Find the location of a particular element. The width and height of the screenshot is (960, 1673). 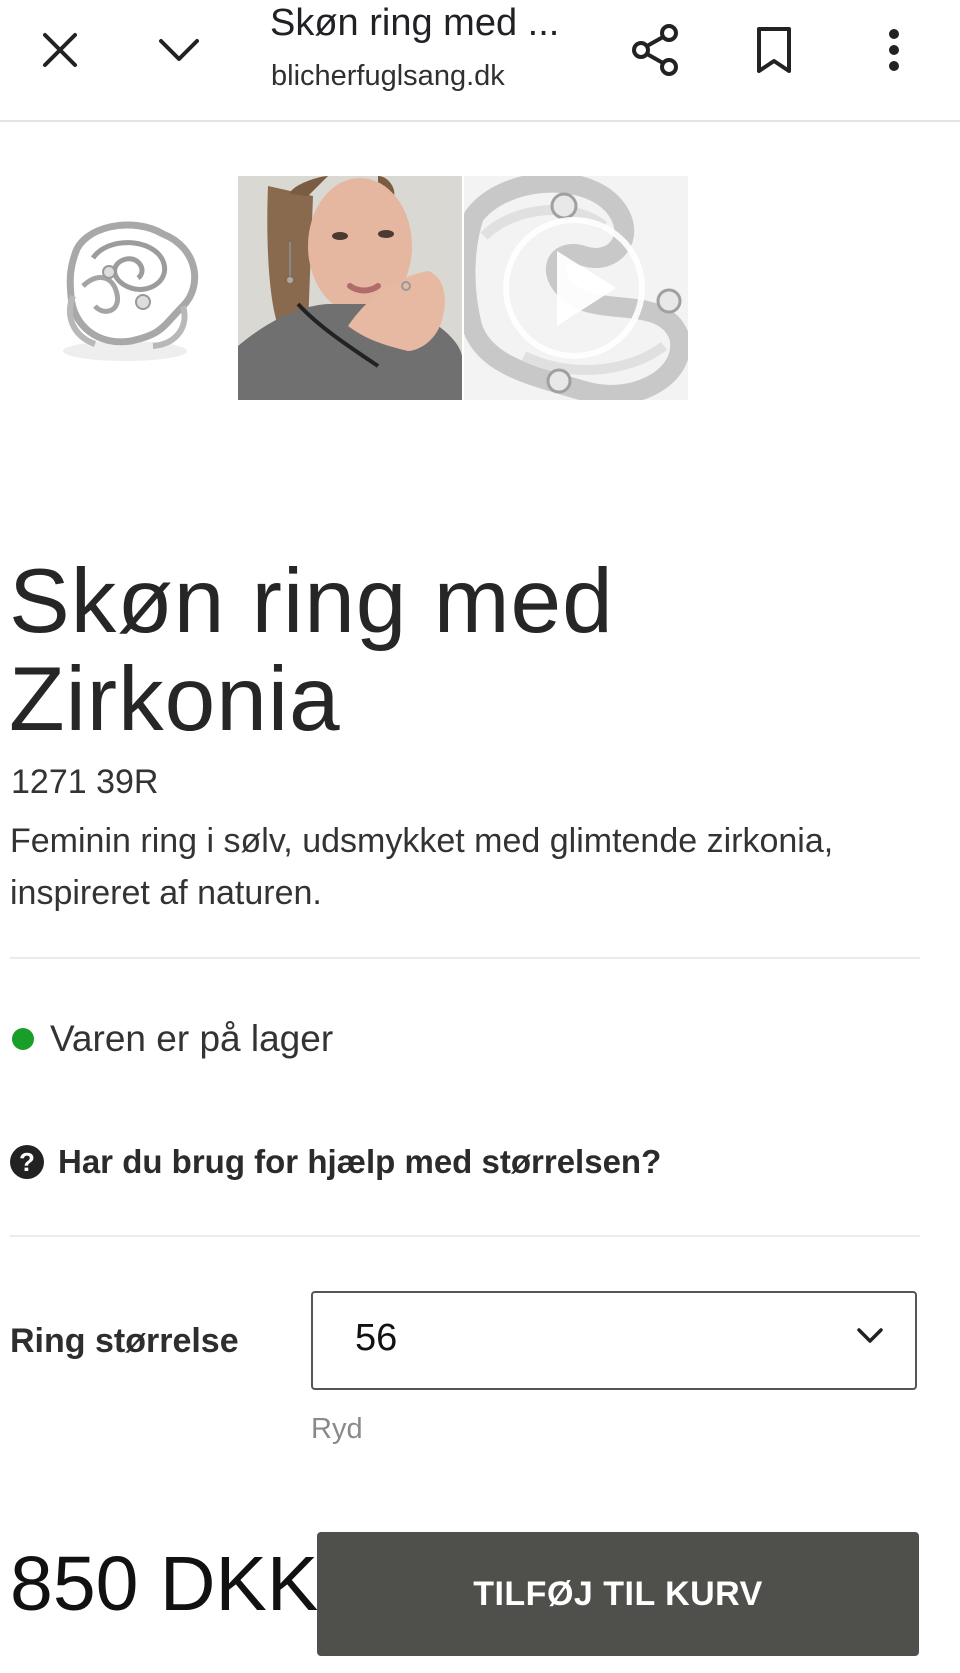

close-icon is located at coordinates (60, 50).